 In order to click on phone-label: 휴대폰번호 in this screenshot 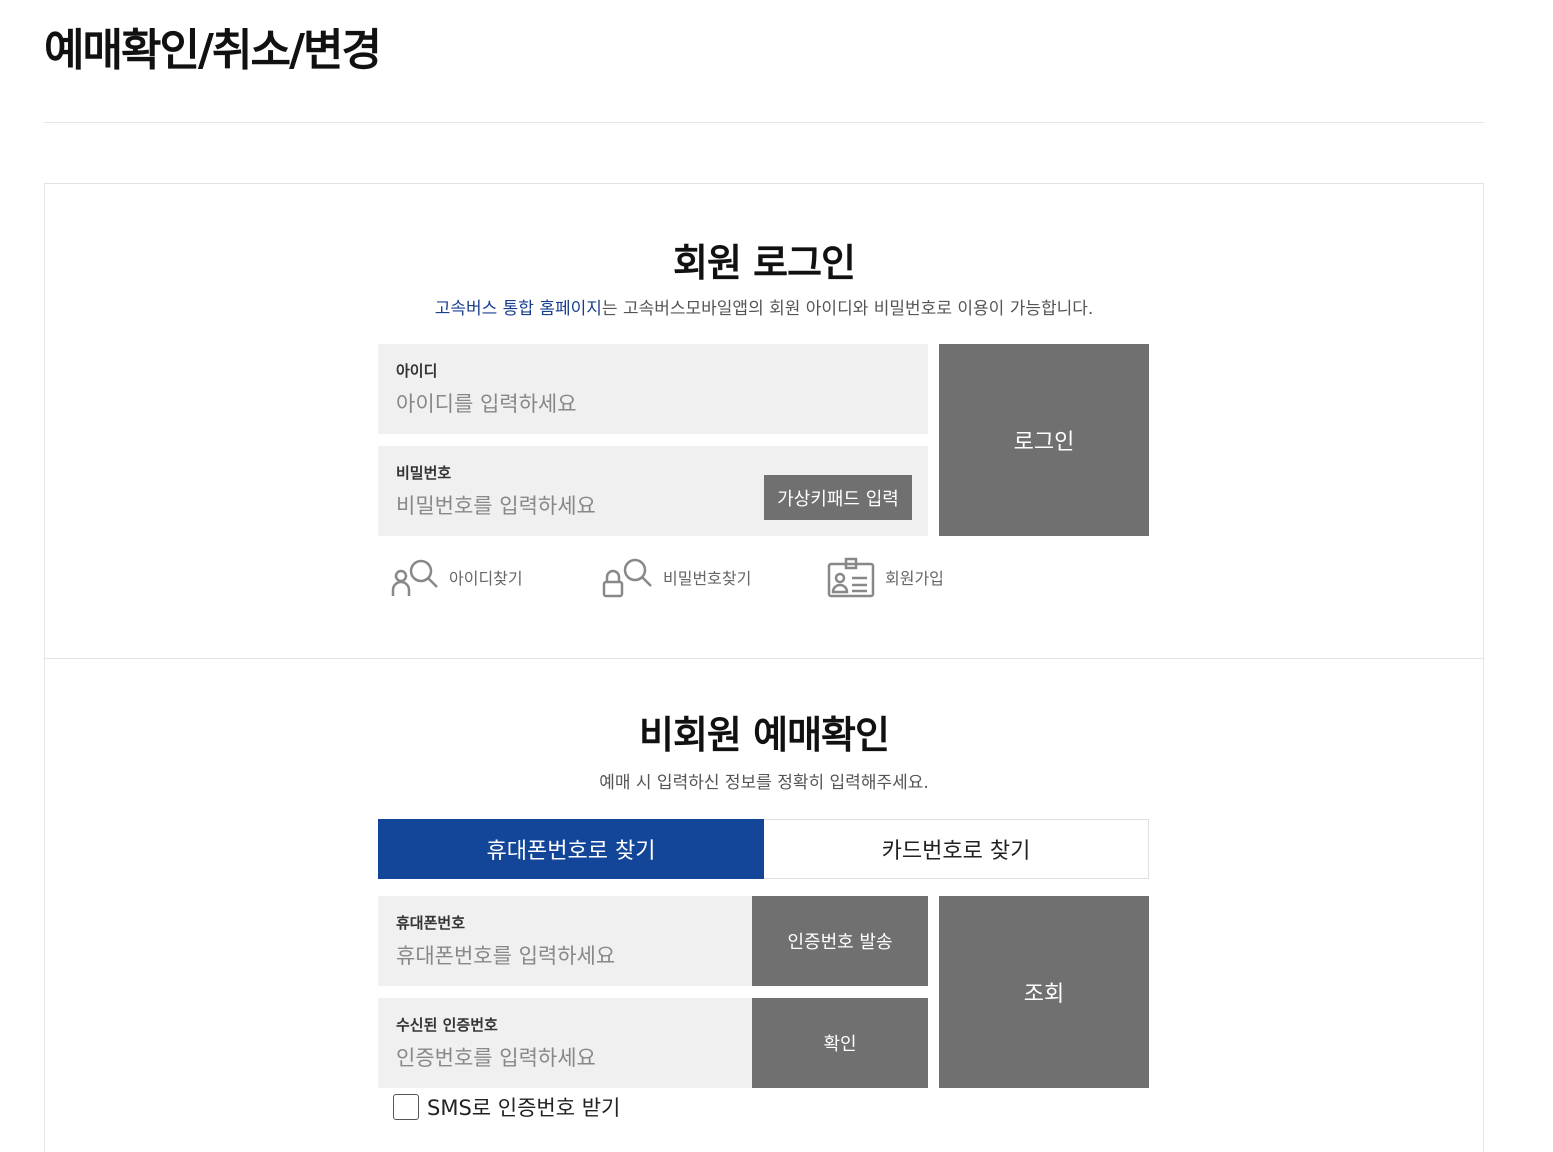, I will do `click(431, 923)`.